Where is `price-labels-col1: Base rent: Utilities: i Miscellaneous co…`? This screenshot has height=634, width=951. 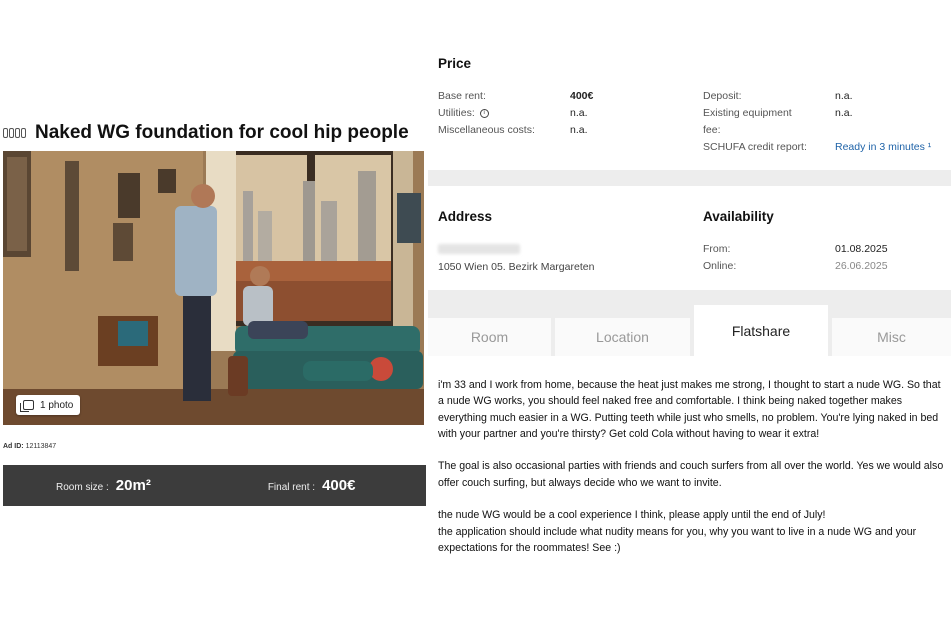 price-labels-col1: Base rent: Utilities: i Miscellaneous co… is located at coordinates (503, 113).